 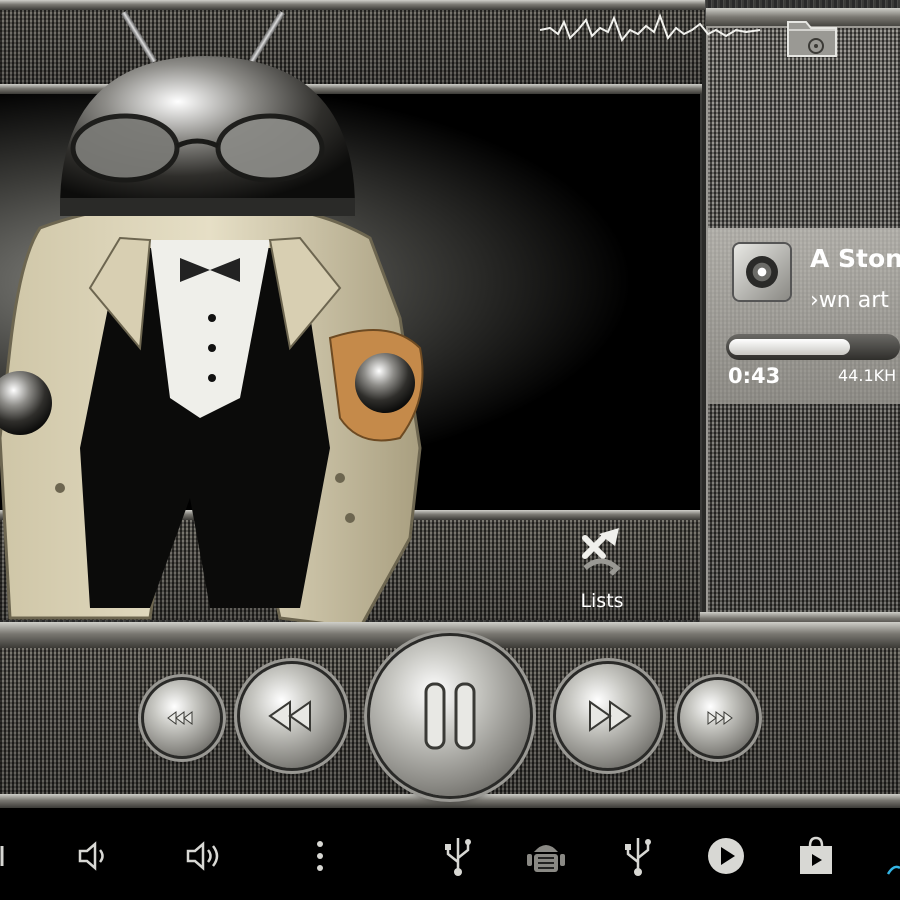 I want to click on previous-track-icon, so click(x=180, y=718).